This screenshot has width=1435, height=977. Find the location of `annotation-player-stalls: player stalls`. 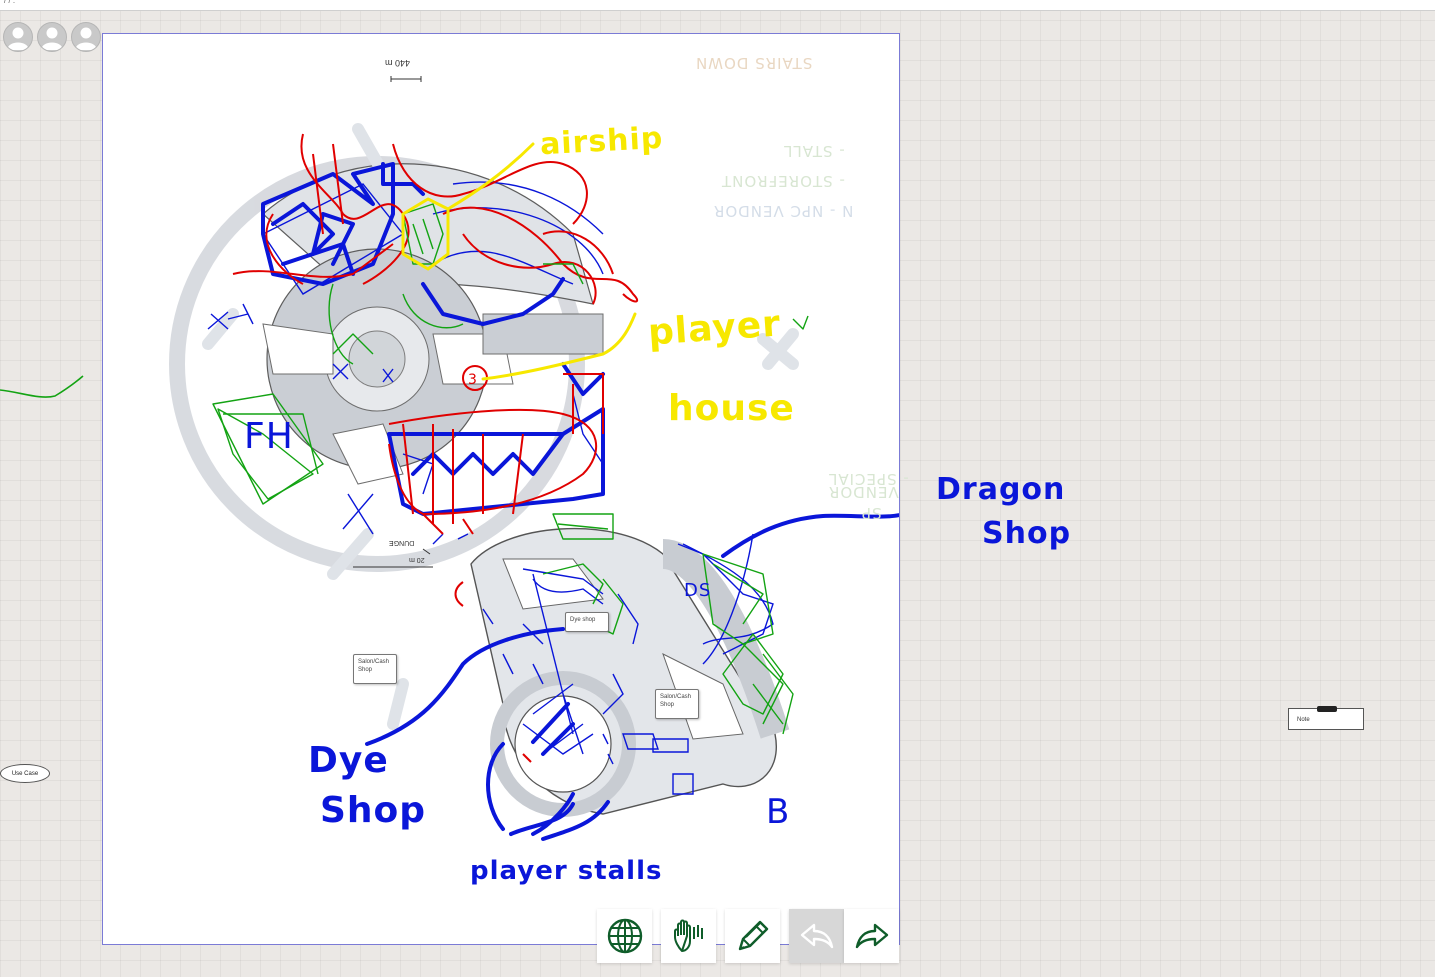

annotation-player-stalls: player stalls is located at coordinates (566, 871).